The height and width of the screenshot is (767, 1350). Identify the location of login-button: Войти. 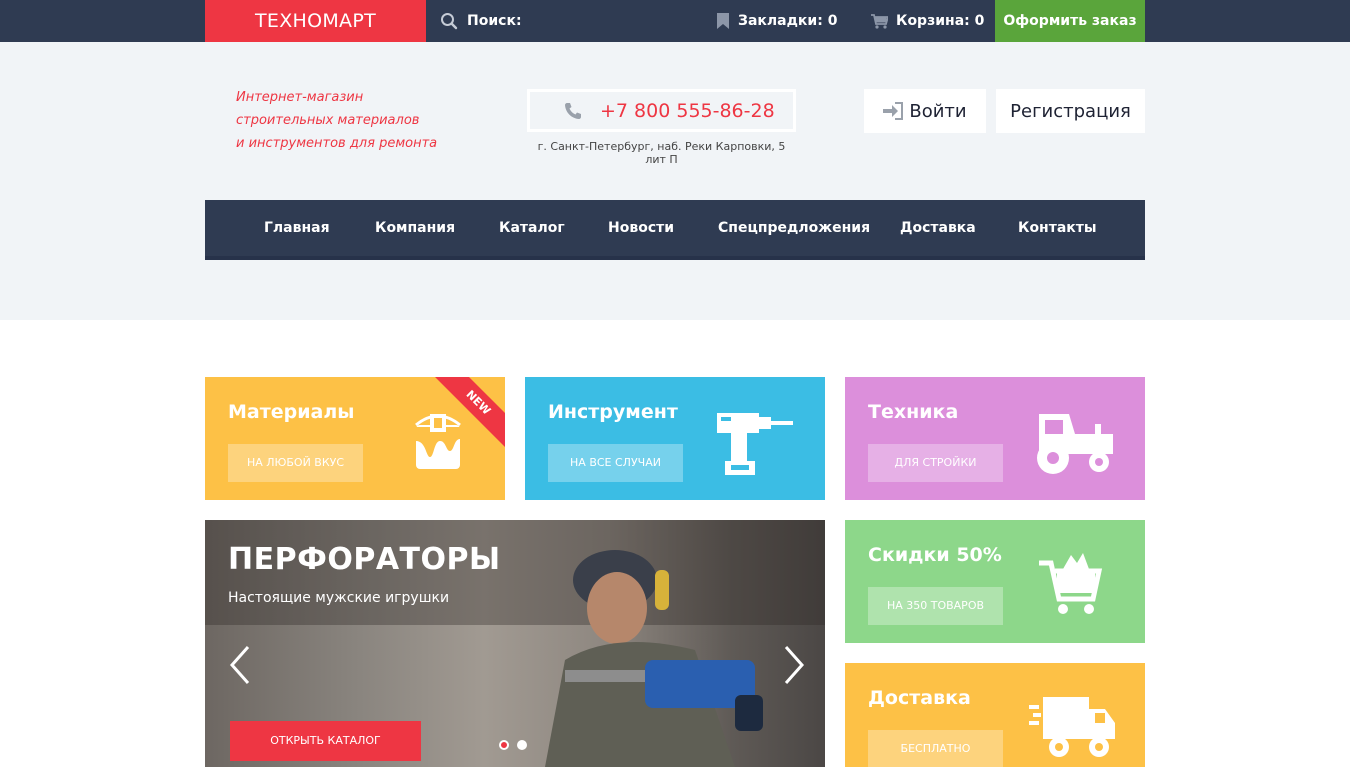
(925, 111).